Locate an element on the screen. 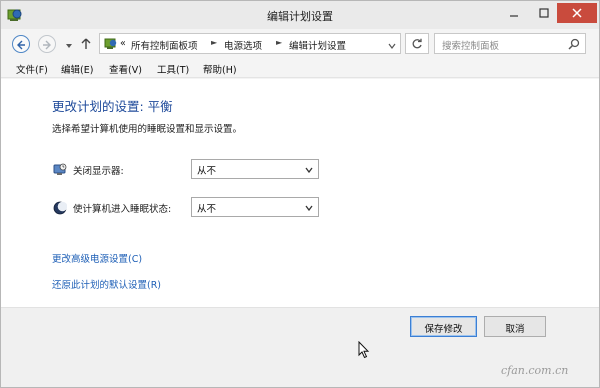  arrow-up-icon is located at coordinates (86, 43).